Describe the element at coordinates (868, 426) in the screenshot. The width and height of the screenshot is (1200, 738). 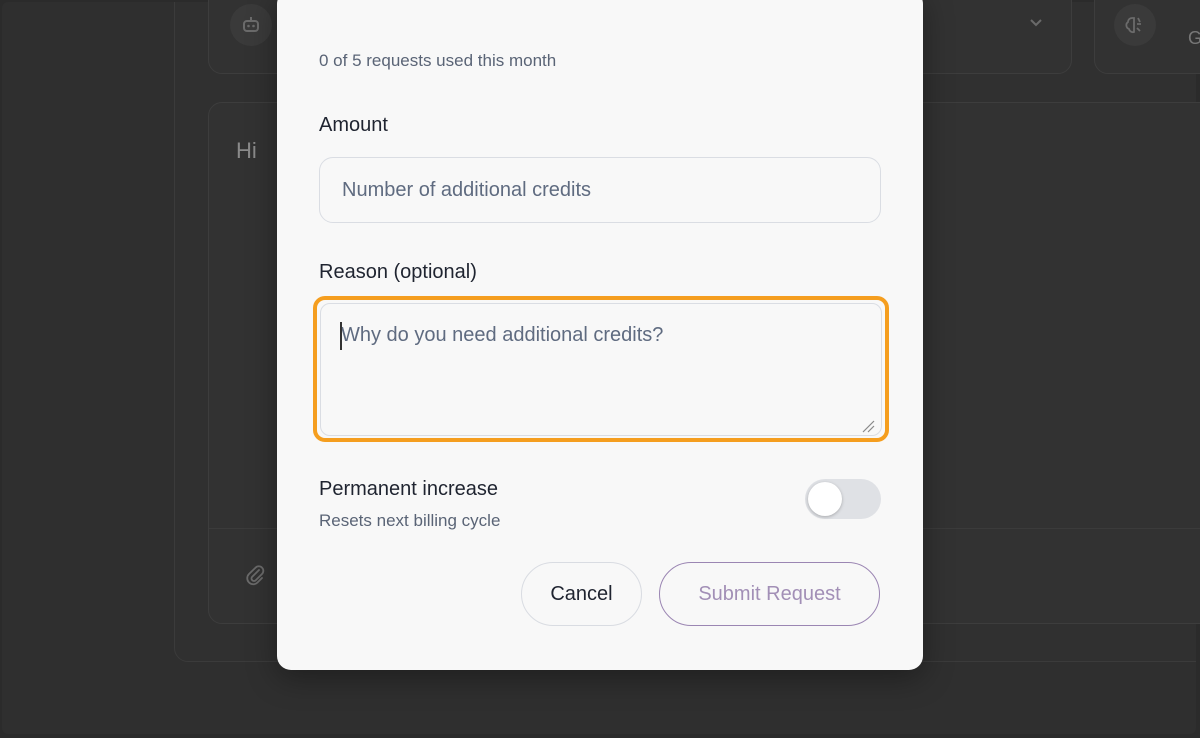
I see `resize-grip-icon` at that location.